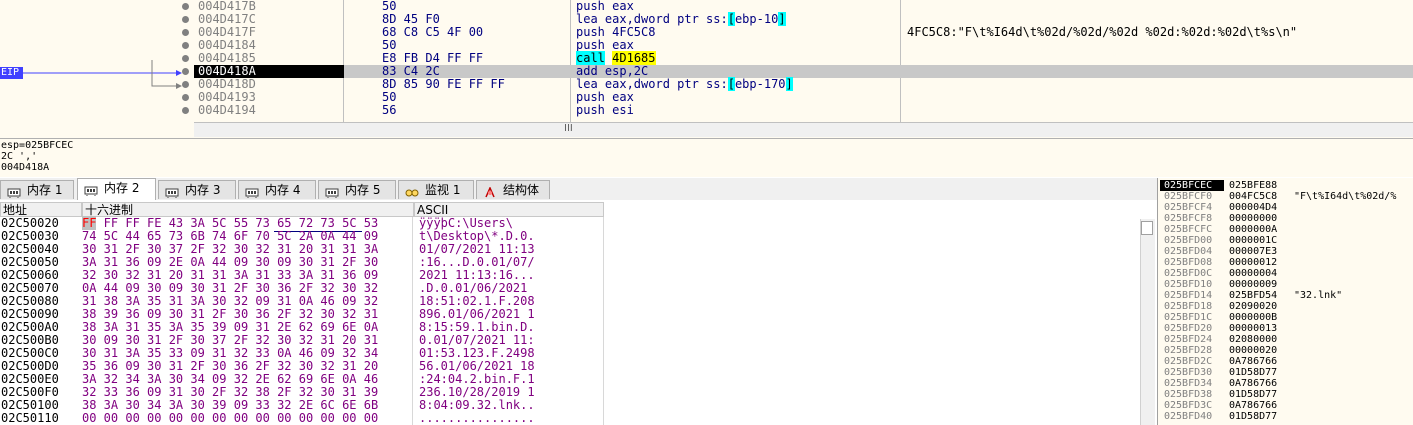  I want to click on stack-address: 025BFD18, so click(1188, 306).